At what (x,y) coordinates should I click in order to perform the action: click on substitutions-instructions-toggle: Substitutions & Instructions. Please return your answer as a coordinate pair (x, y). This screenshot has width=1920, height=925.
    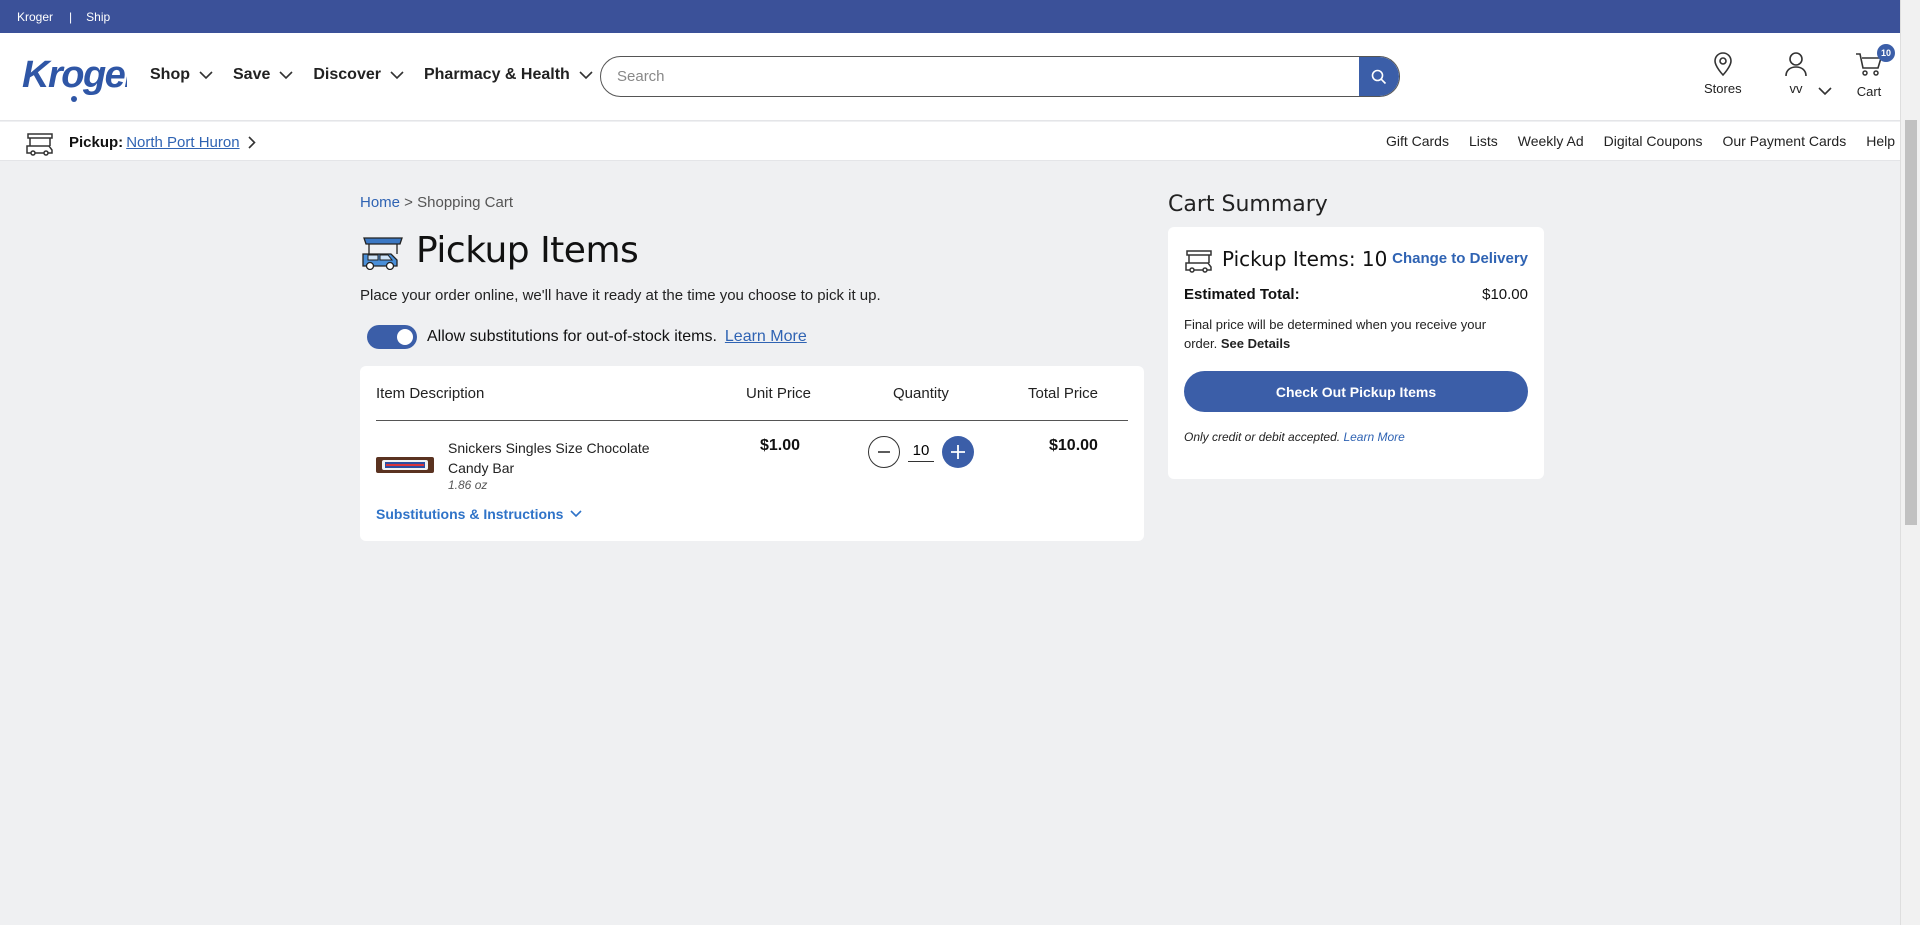
    Looking at the image, I should click on (479, 514).